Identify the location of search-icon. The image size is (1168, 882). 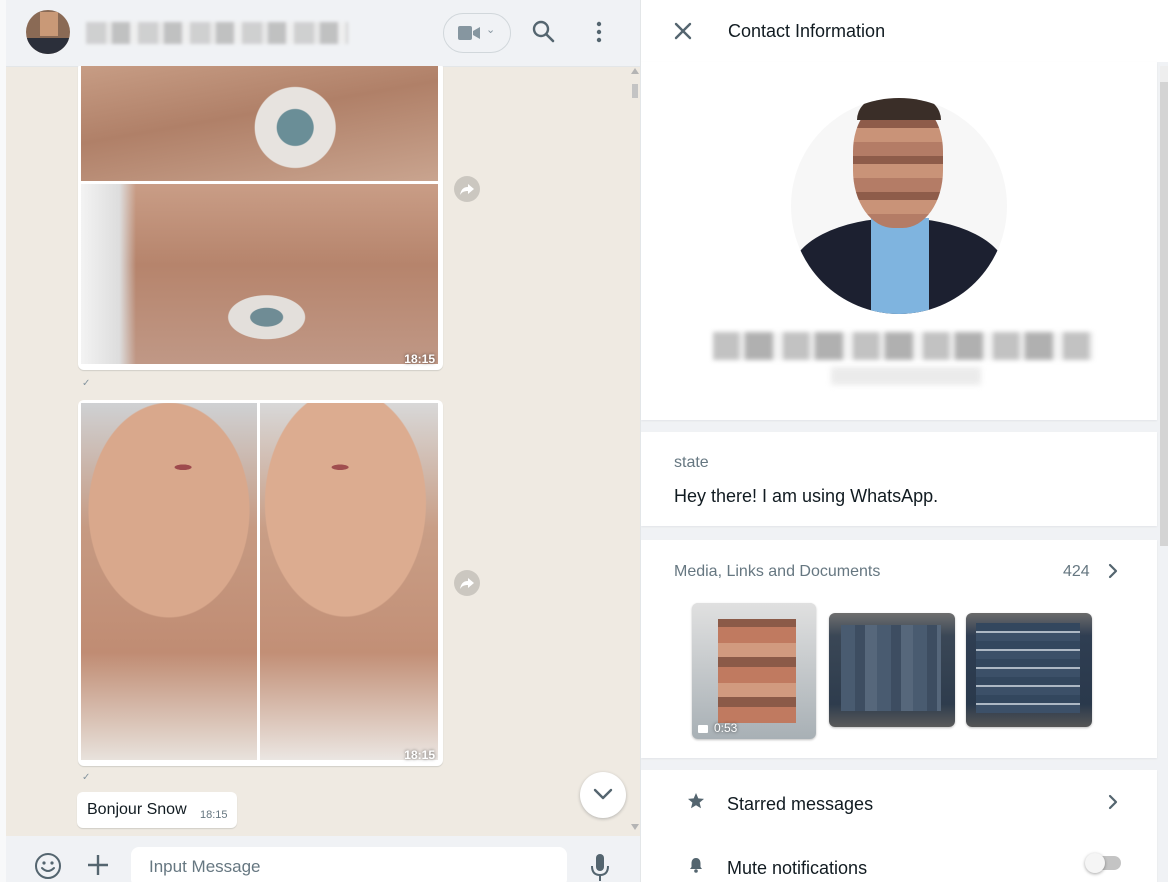
(544, 32).